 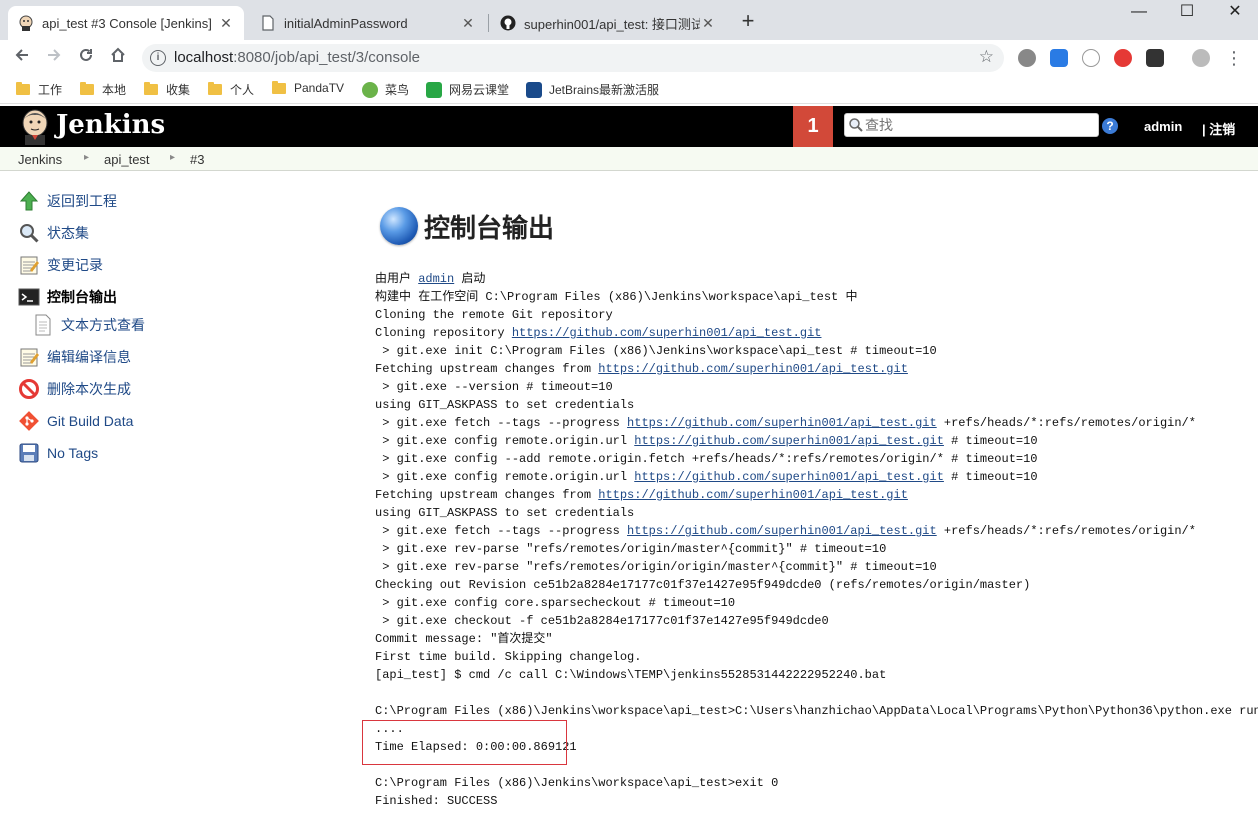 What do you see at coordinates (1234, 58) in the screenshot?
I see `menu-icon: ⋮` at bounding box center [1234, 58].